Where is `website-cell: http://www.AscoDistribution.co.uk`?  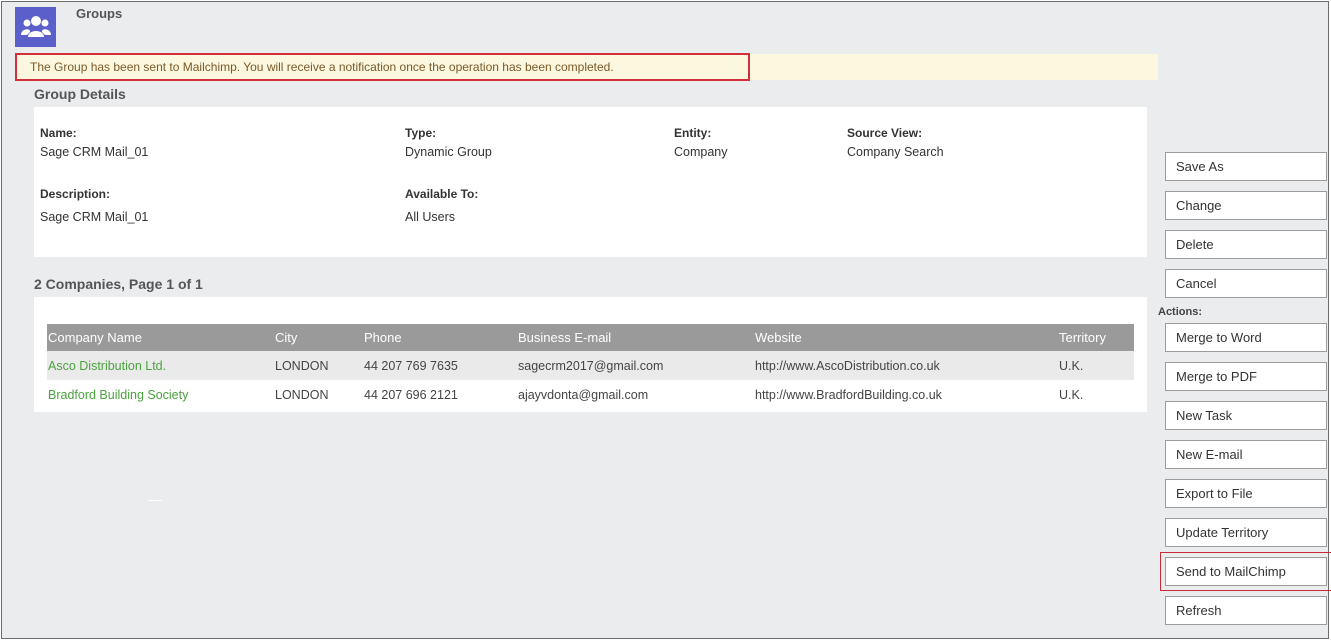 website-cell: http://www.AscoDistribution.co.uk is located at coordinates (906, 365).